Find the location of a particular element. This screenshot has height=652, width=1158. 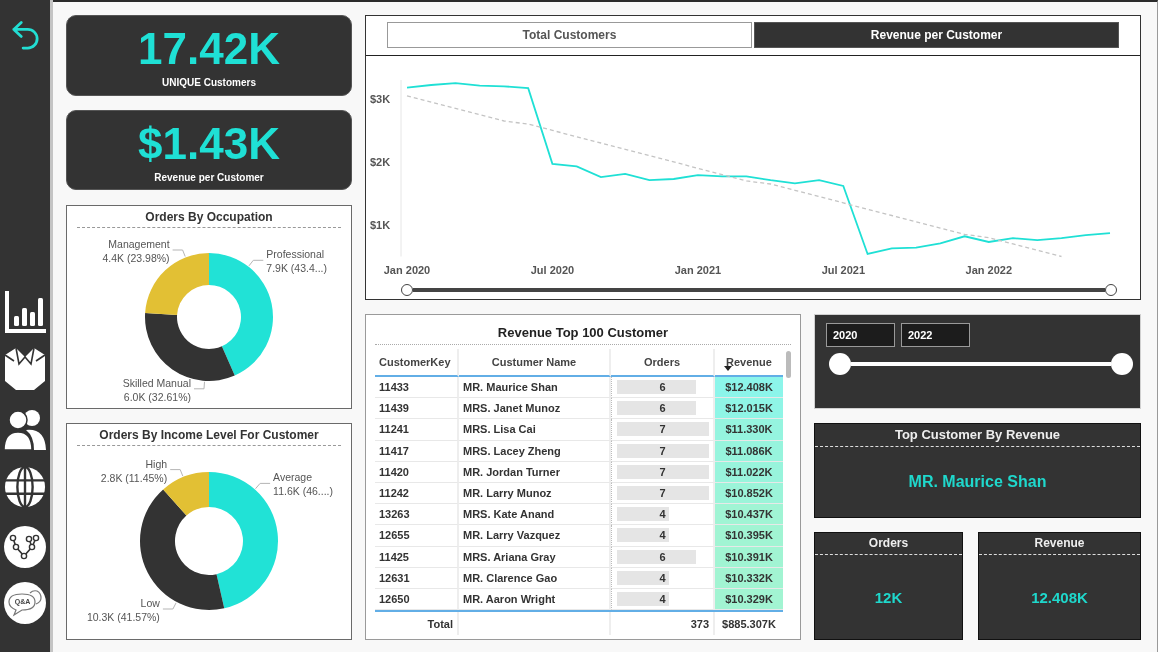

column-header: Orders is located at coordinates (663, 363).